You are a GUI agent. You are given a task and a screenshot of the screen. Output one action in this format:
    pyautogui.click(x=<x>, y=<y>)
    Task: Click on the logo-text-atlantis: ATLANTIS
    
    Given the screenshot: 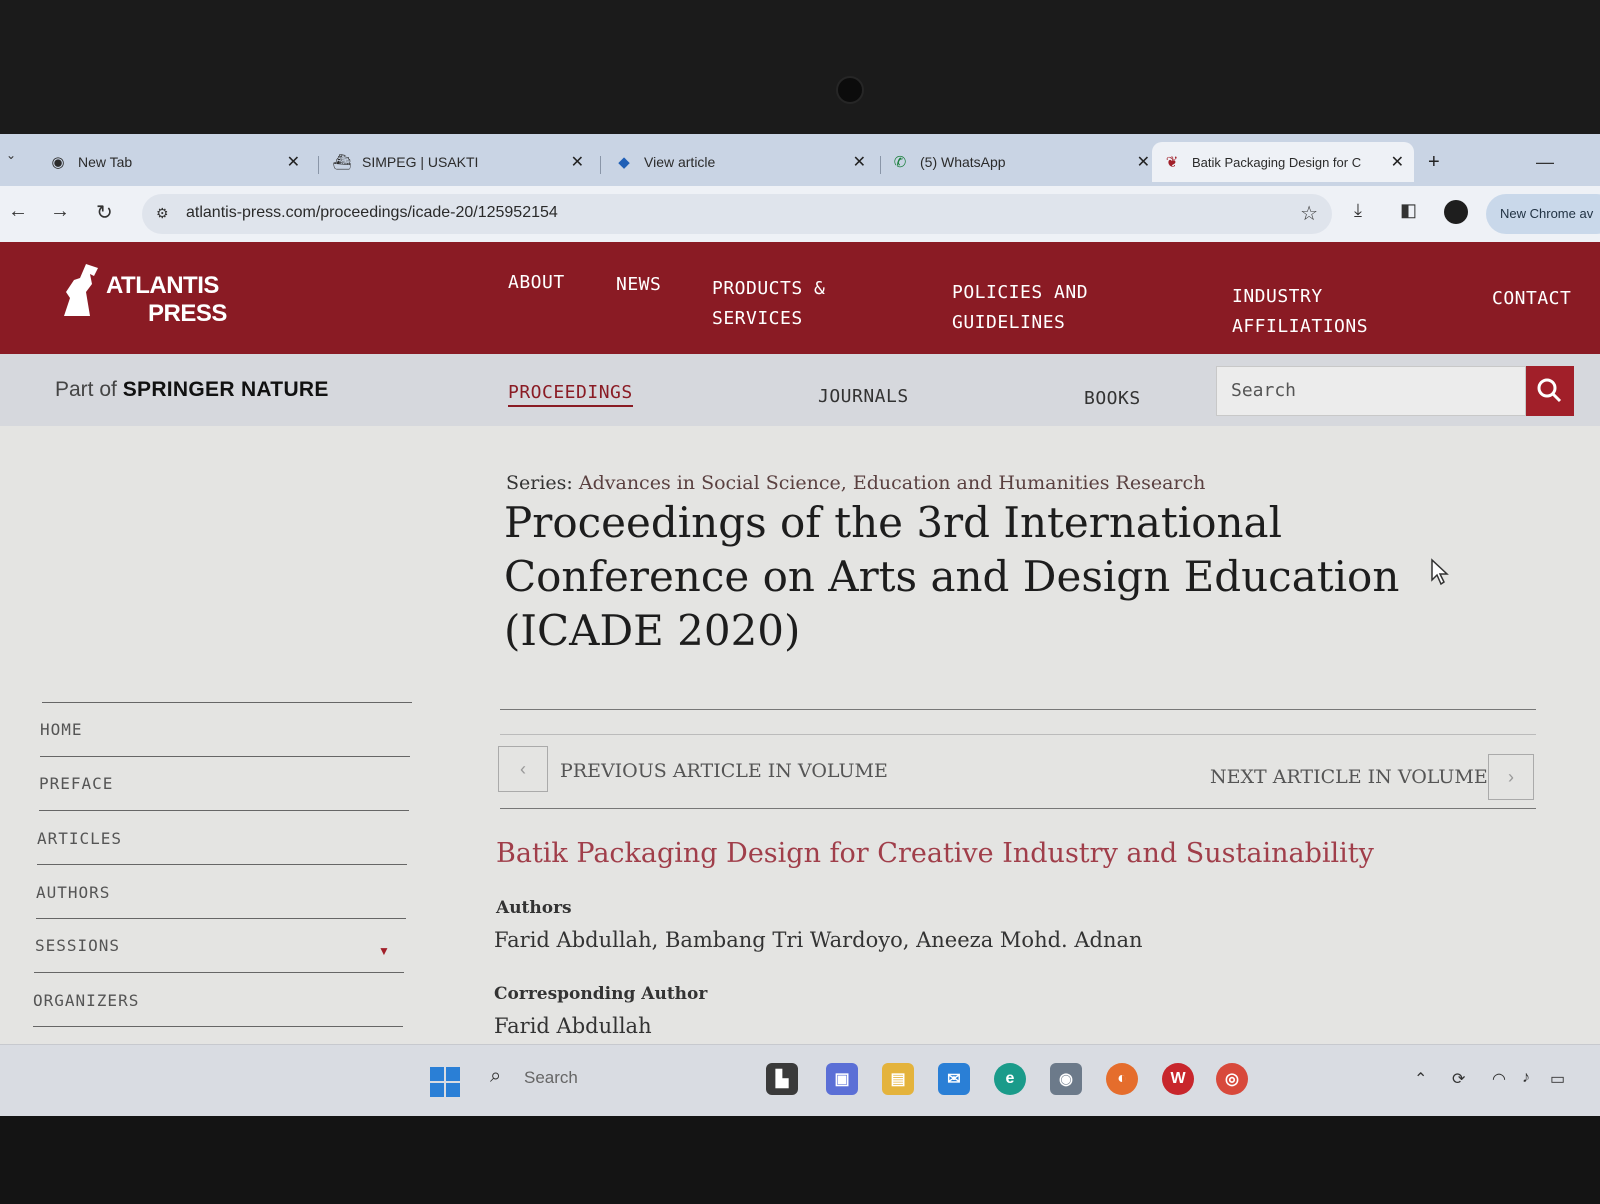 What is the action you would take?
    pyautogui.click(x=162, y=286)
    